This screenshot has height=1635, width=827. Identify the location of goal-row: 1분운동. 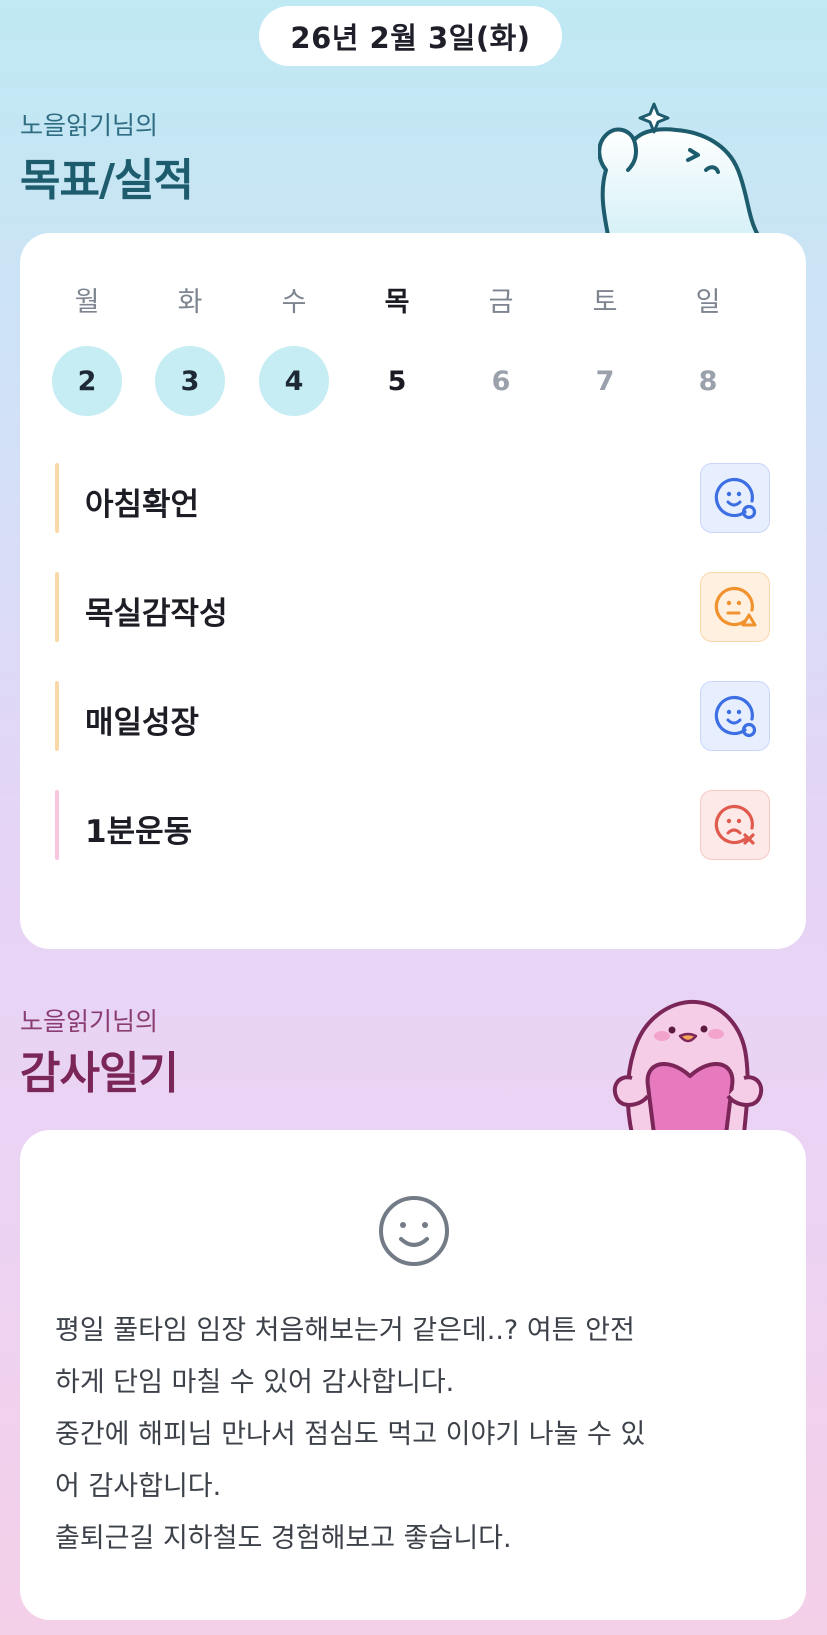
(415, 825).